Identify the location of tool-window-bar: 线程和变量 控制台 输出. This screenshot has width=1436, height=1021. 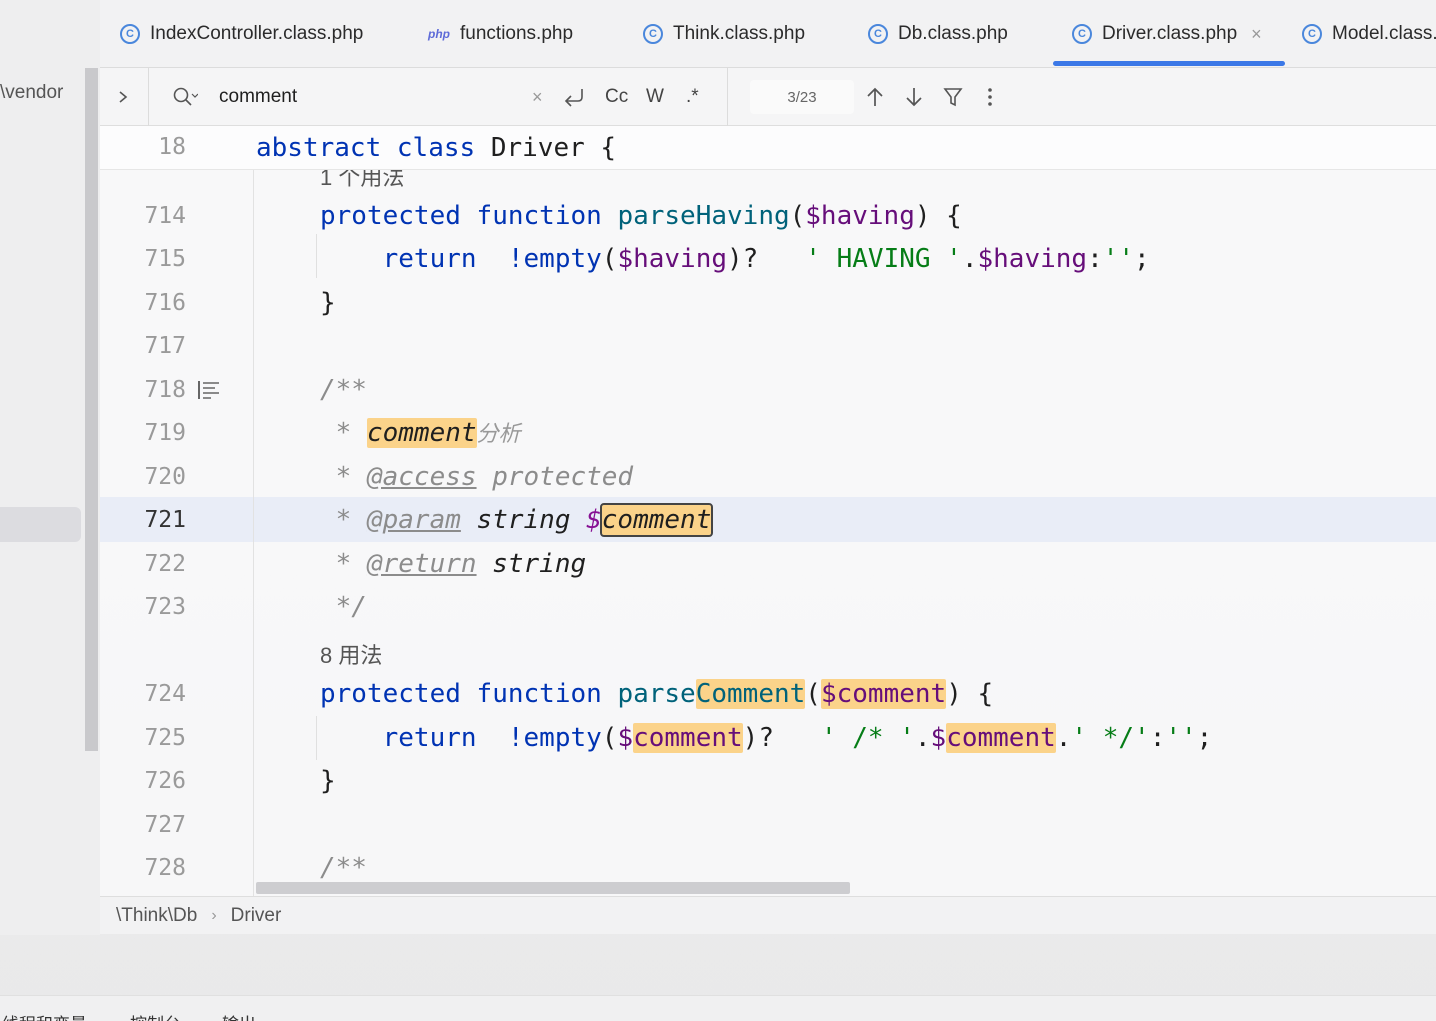
(718, 1008).